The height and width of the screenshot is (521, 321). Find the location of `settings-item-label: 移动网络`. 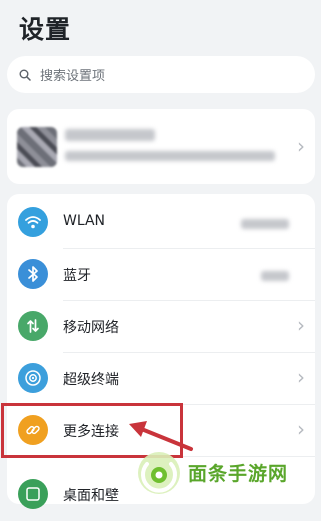

settings-item-label: 移动网络 is located at coordinates (91, 328).